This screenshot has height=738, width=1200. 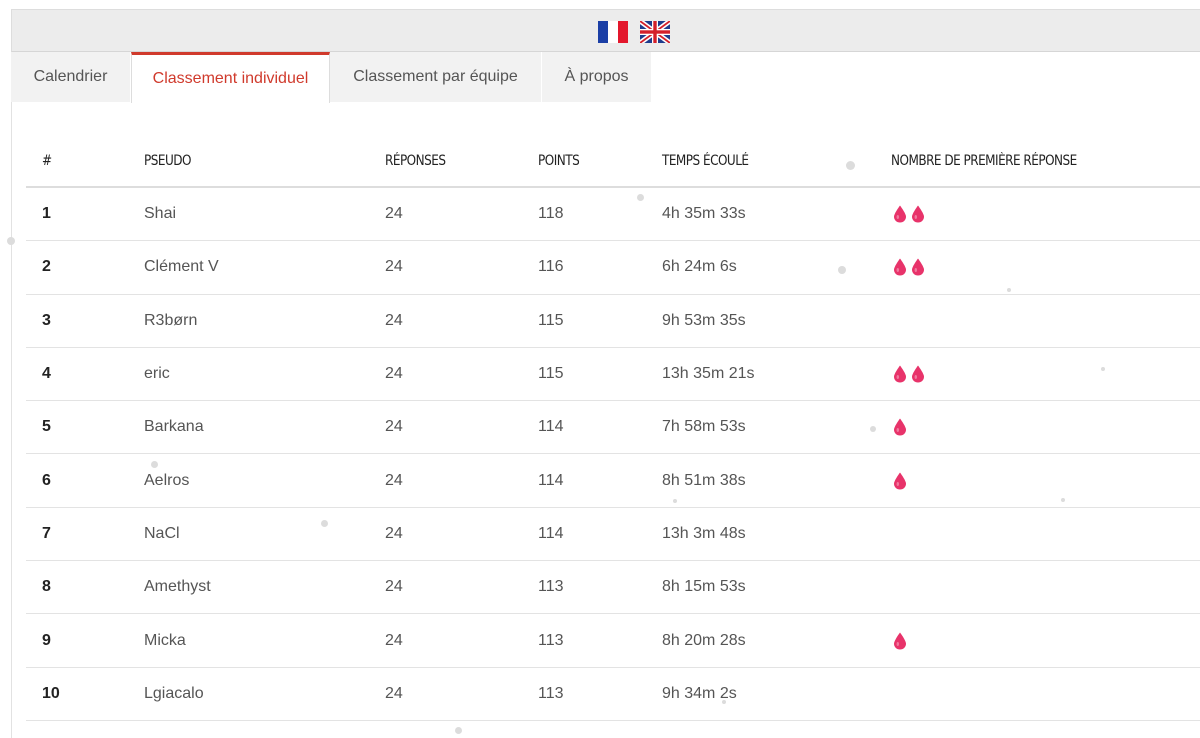 What do you see at coordinates (47, 161) in the screenshot?
I see `header-rank: #` at bounding box center [47, 161].